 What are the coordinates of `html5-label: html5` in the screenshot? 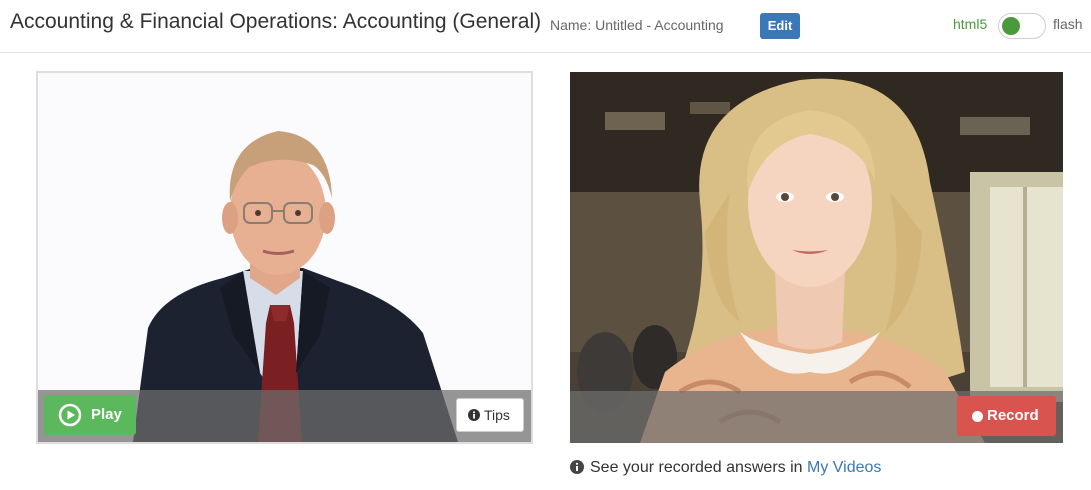 It's located at (970, 24).